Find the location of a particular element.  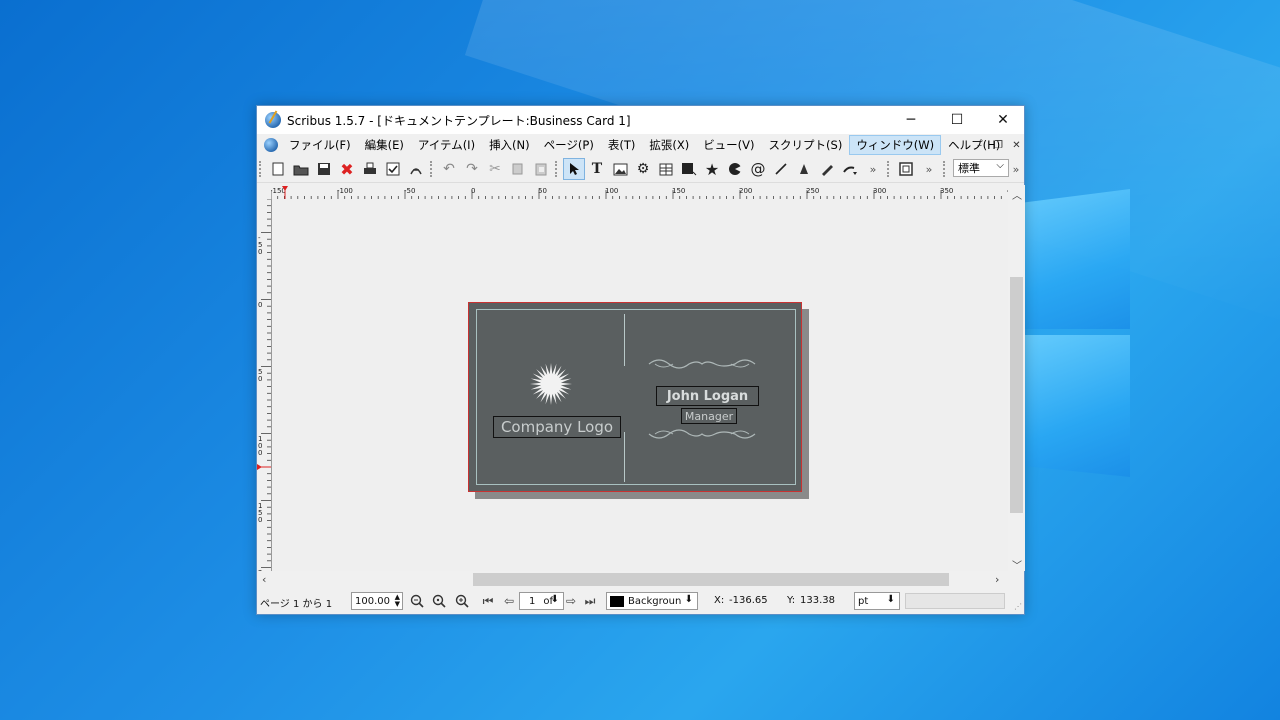

vertical-scroll-thumb is located at coordinates (1016, 395).